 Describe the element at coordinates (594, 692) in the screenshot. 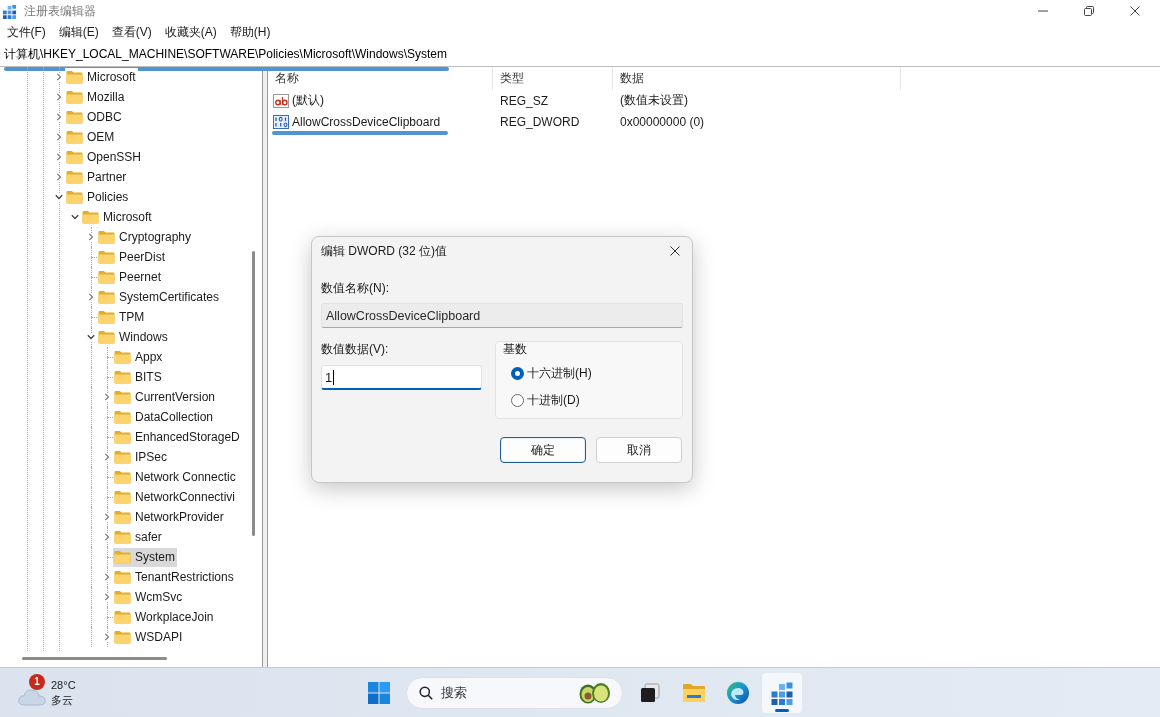

I see `avocado-icon` at that location.